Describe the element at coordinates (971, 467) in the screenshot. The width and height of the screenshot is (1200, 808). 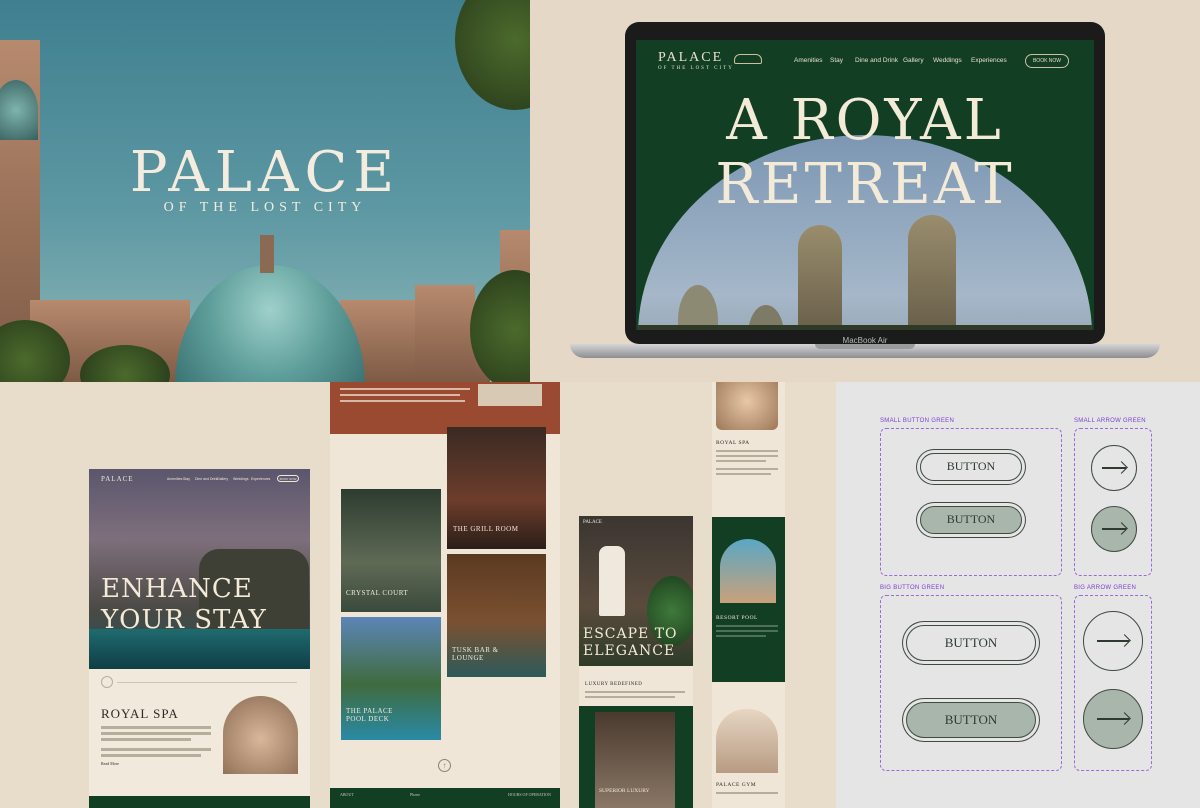
I see `small-button-outline: BUTTON` at that location.